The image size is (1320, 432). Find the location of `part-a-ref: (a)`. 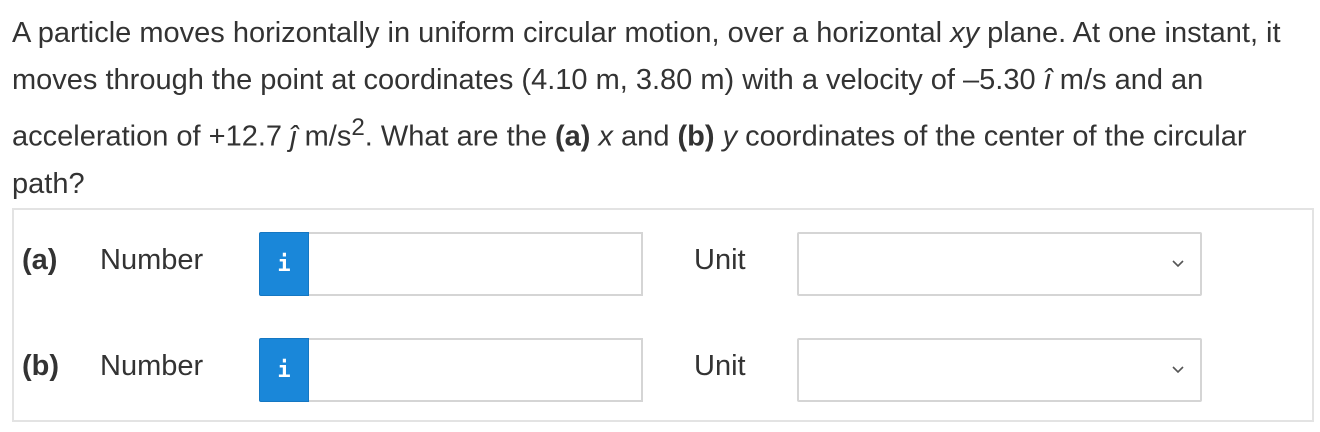

part-a-ref: (a) is located at coordinates (572, 136).